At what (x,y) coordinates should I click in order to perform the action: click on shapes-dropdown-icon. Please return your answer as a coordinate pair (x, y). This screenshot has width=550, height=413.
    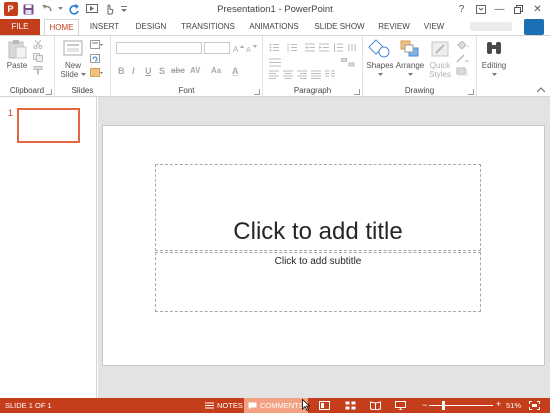
    Looking at the image, I should click on (380, 74).